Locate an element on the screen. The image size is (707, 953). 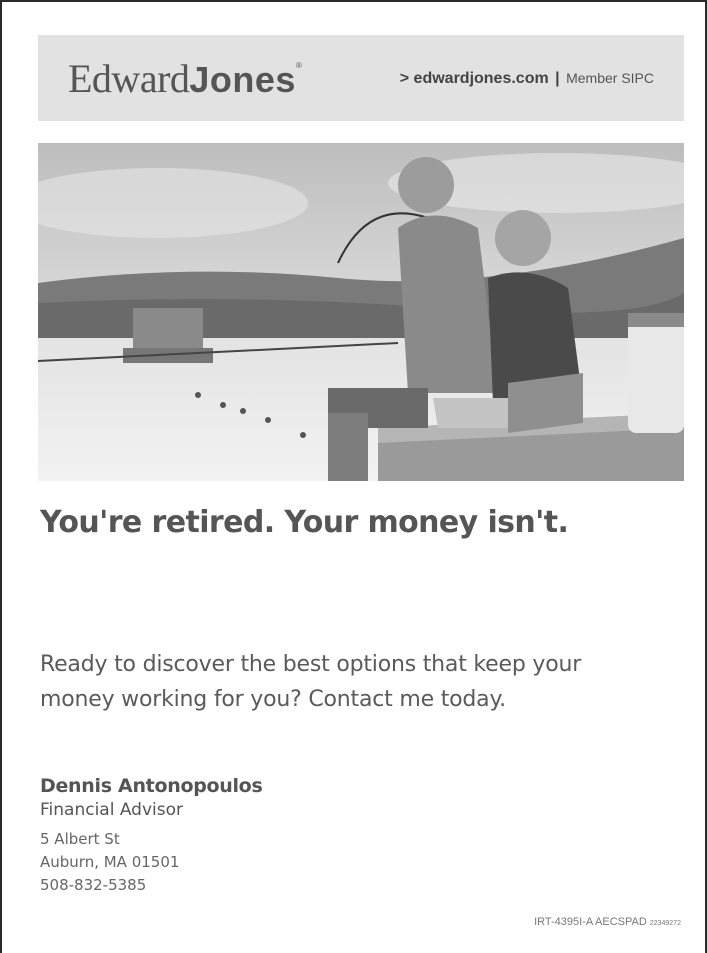
member-sipc-text: Member SIPC is located at coordinates (610, 78).